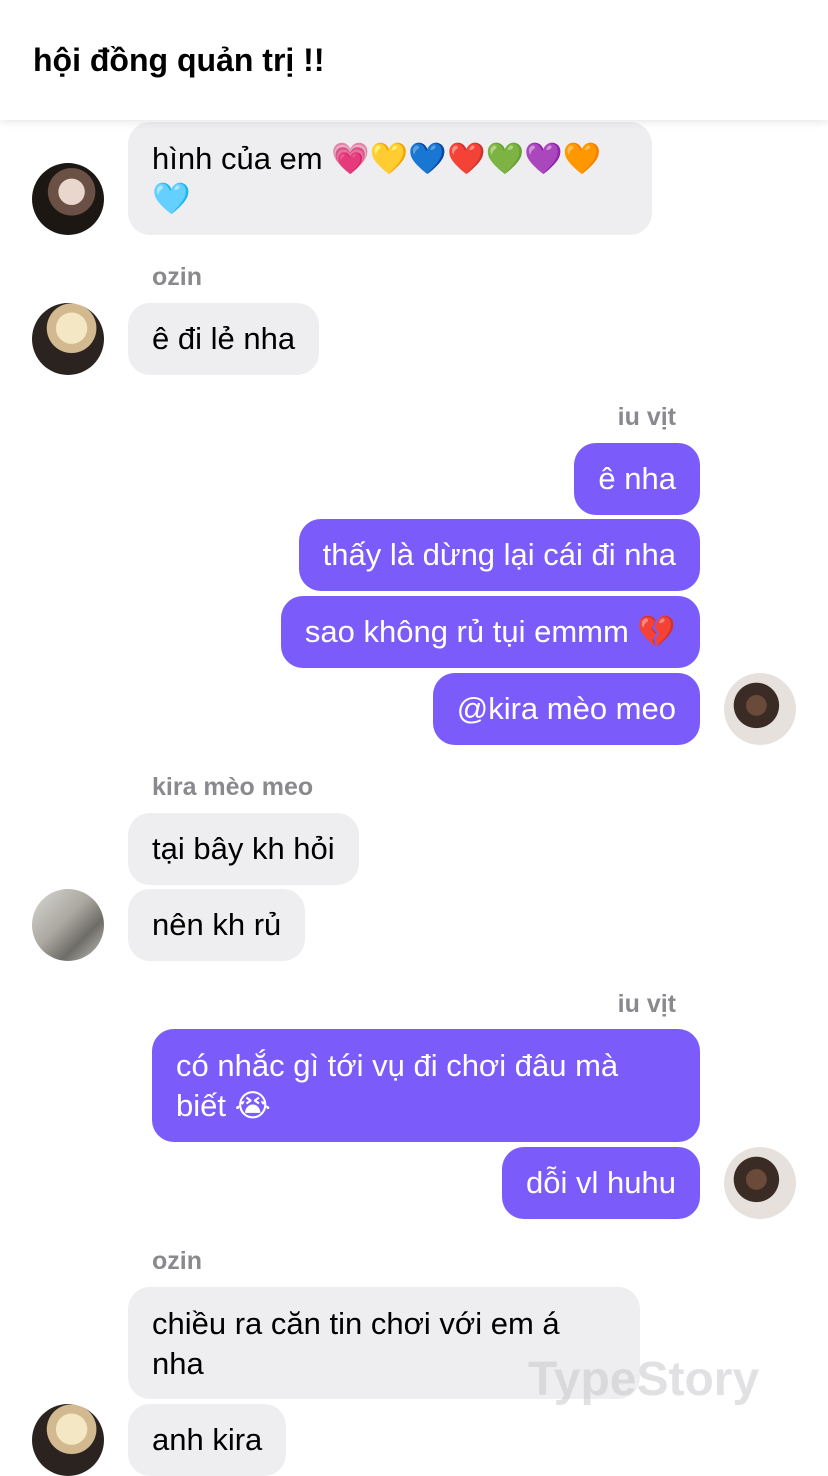 This screenshot has height=1476, width=828. I want to click on message-bubble: tại bây kh hỏi, so click(243, 849).